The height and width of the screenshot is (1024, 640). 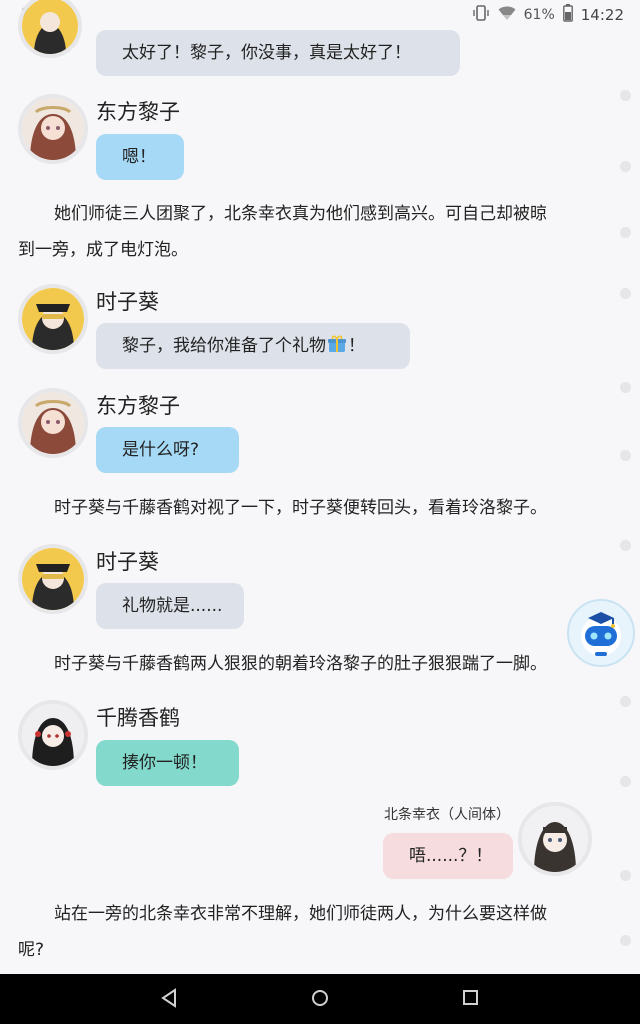 I want to click on narration-text: 时子葵与千藤香鹤两人狠狠的朝着玲洛黎子的肚子狠狠踹了一脚。, so click(x=298, y=664).